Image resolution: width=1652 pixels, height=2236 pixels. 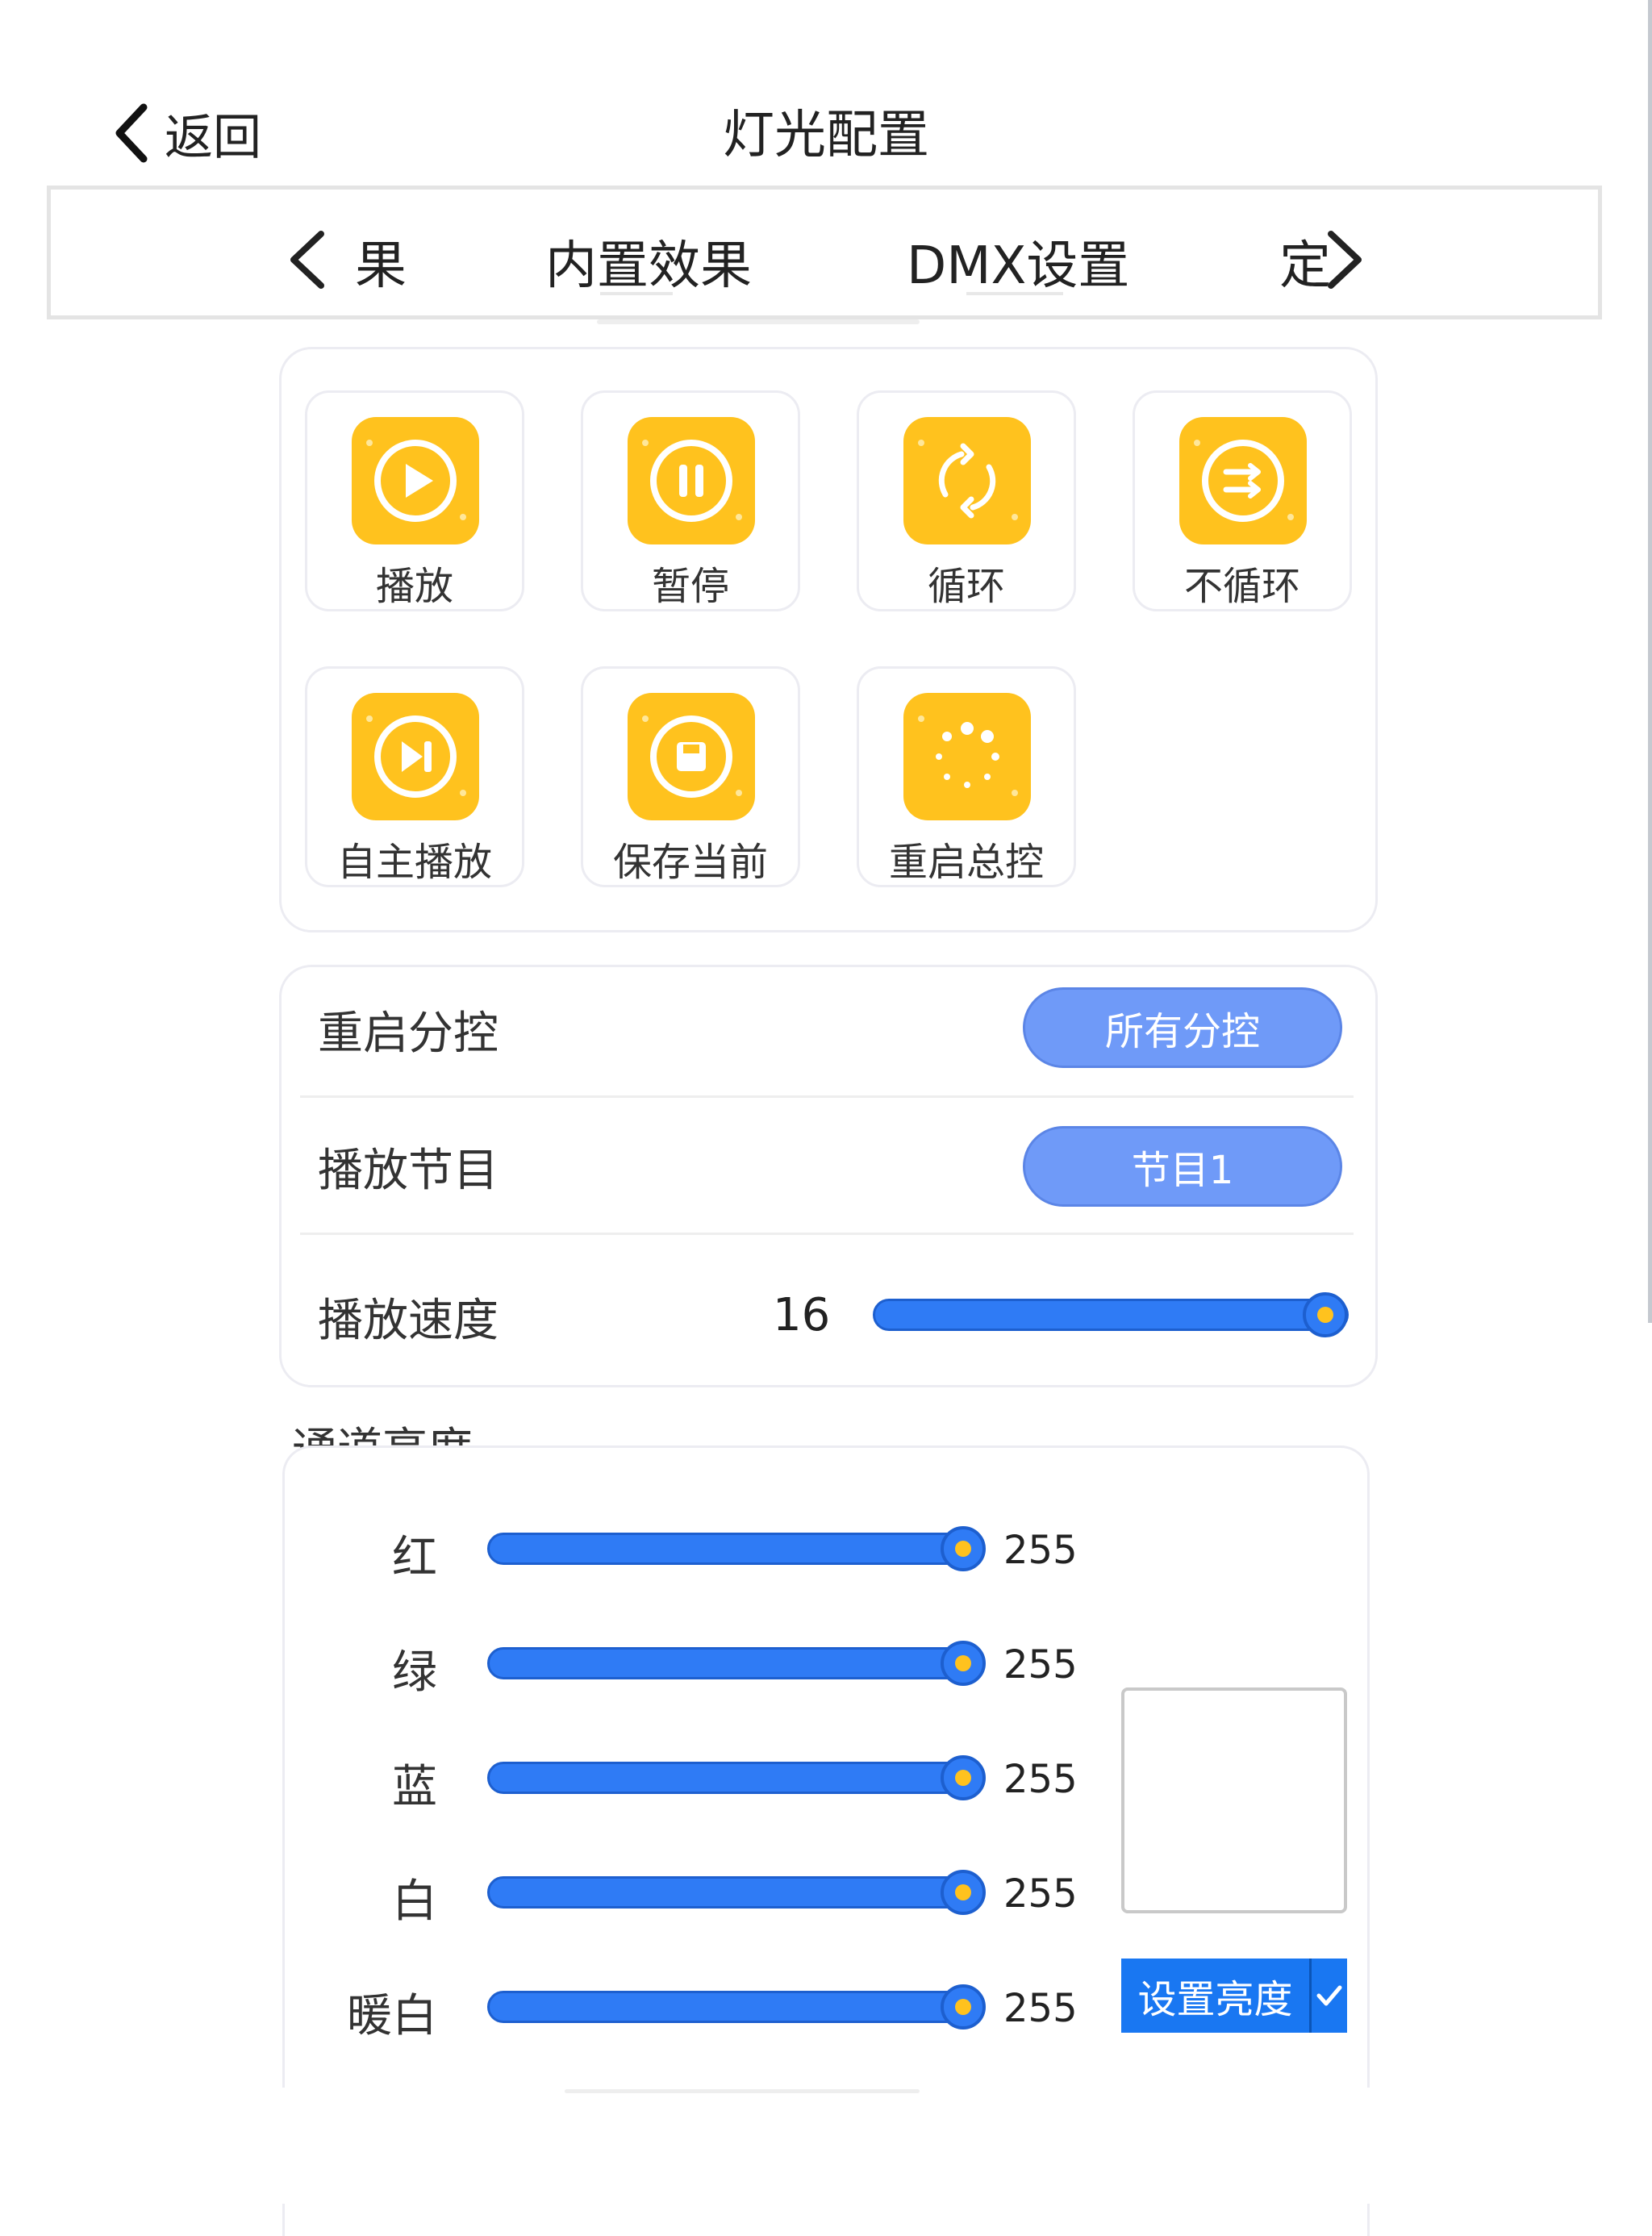 I want to click on save-current-button: 保存当前, so click(x=690, y=776).